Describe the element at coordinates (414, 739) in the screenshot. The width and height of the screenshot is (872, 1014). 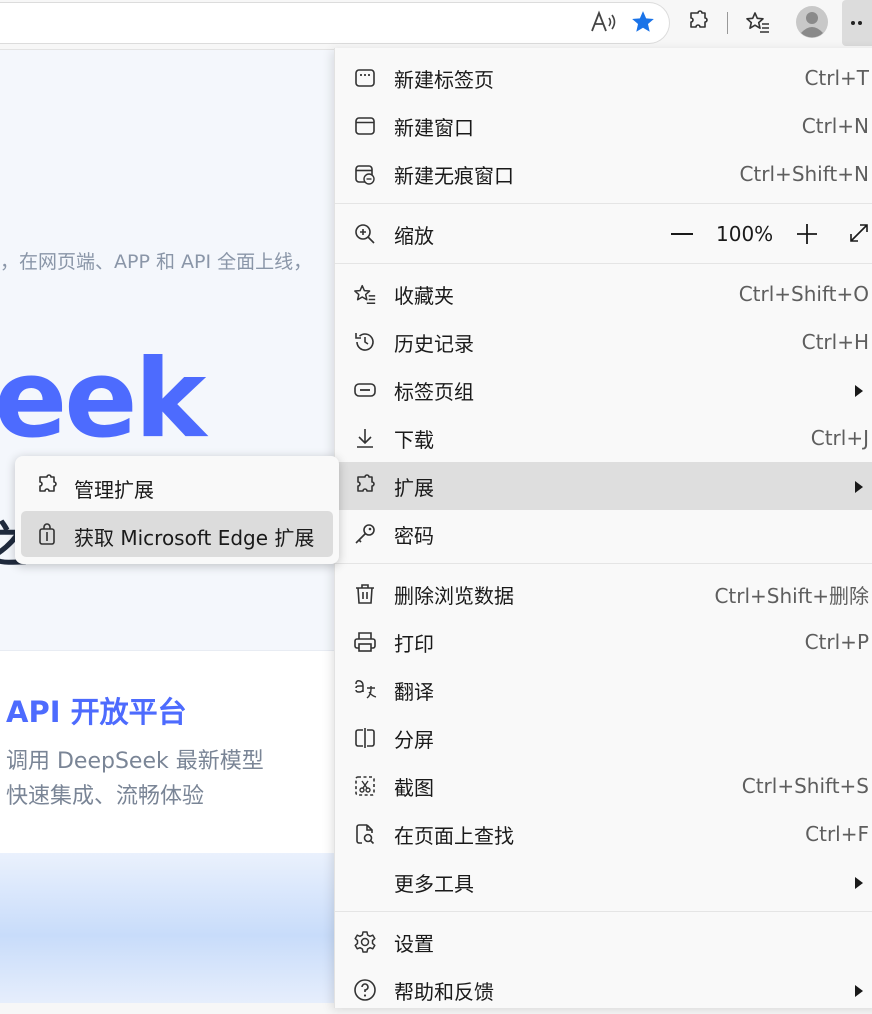
I see `menu-label: 分屏` at that location.